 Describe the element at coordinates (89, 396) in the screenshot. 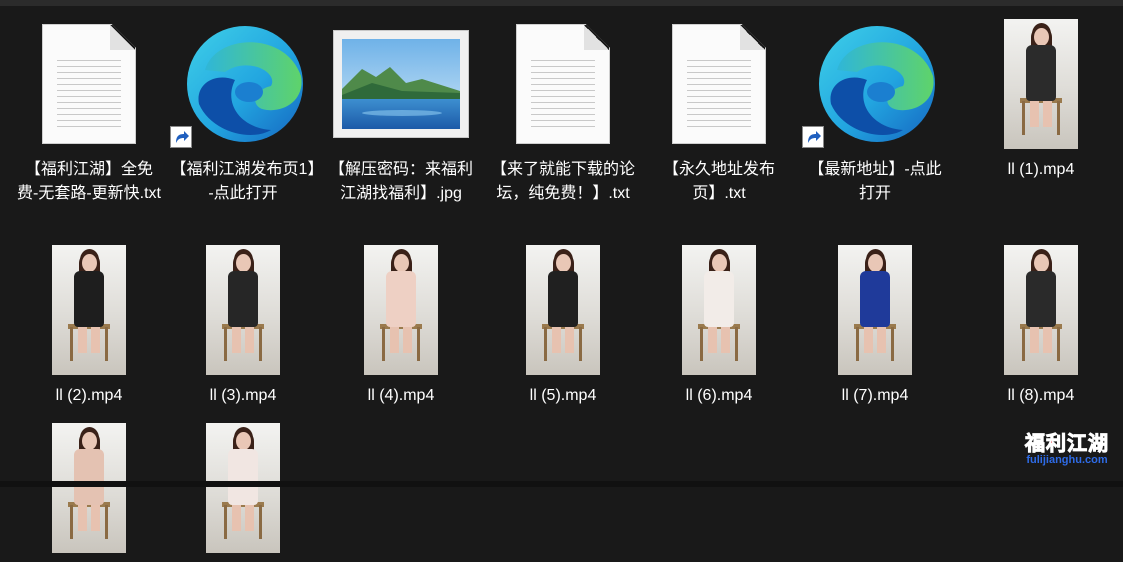

I see `file-name-label: ll (2).mp4` at that location.